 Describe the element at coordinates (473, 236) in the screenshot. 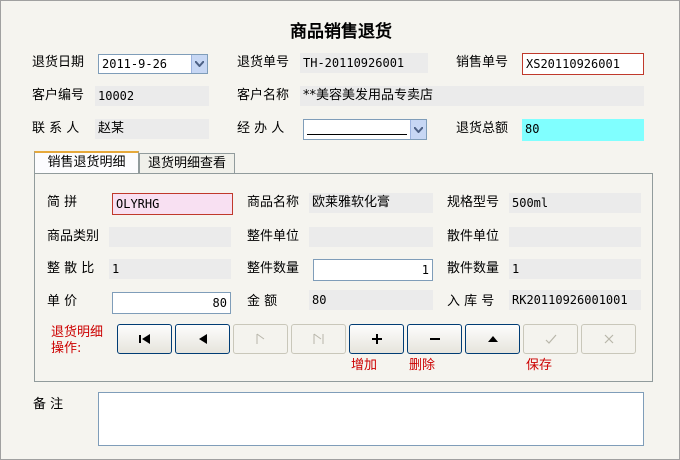

I see `loose-unit-label: 散件单位` at that location.